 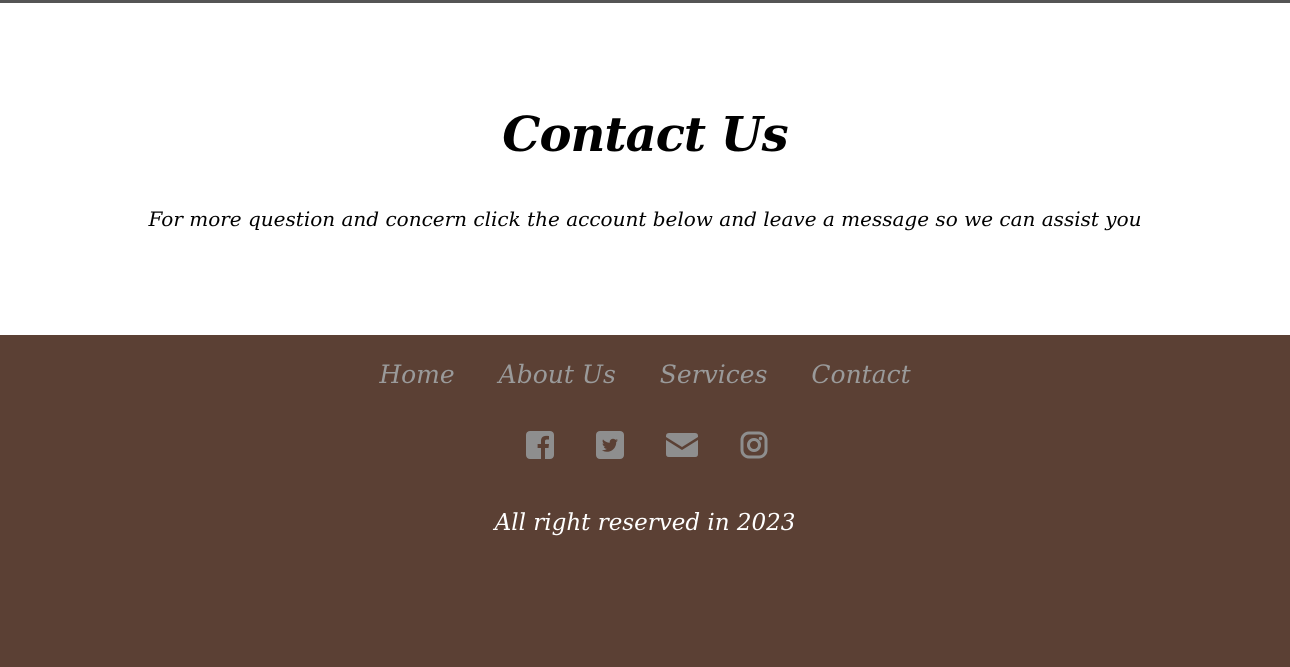 What do you see at coordinates (754, 445) in the screenshot?
I see `instagram-icon` at bounding box center [754, 445].